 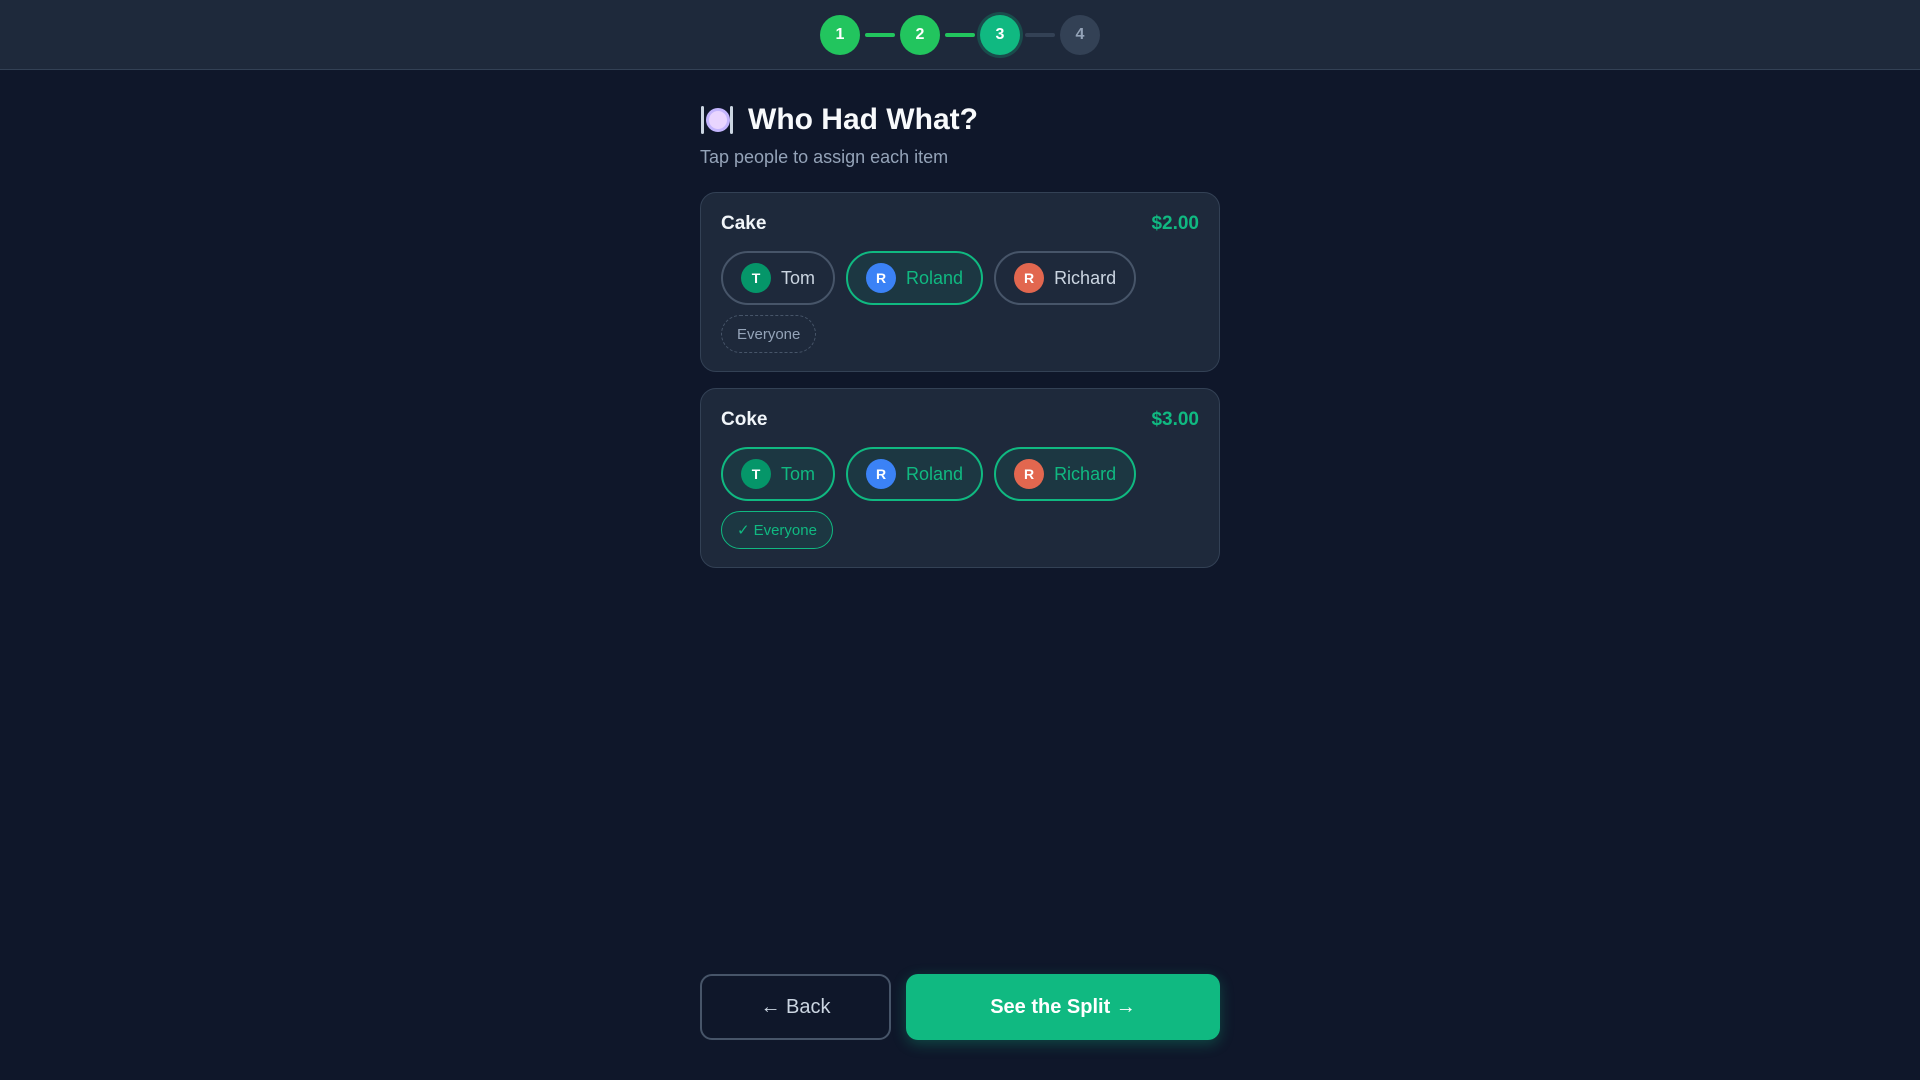 What do you see at coordinates (920, 34) in the screenshot?
I see `step-2: 2` at bounding box center [920, 34].